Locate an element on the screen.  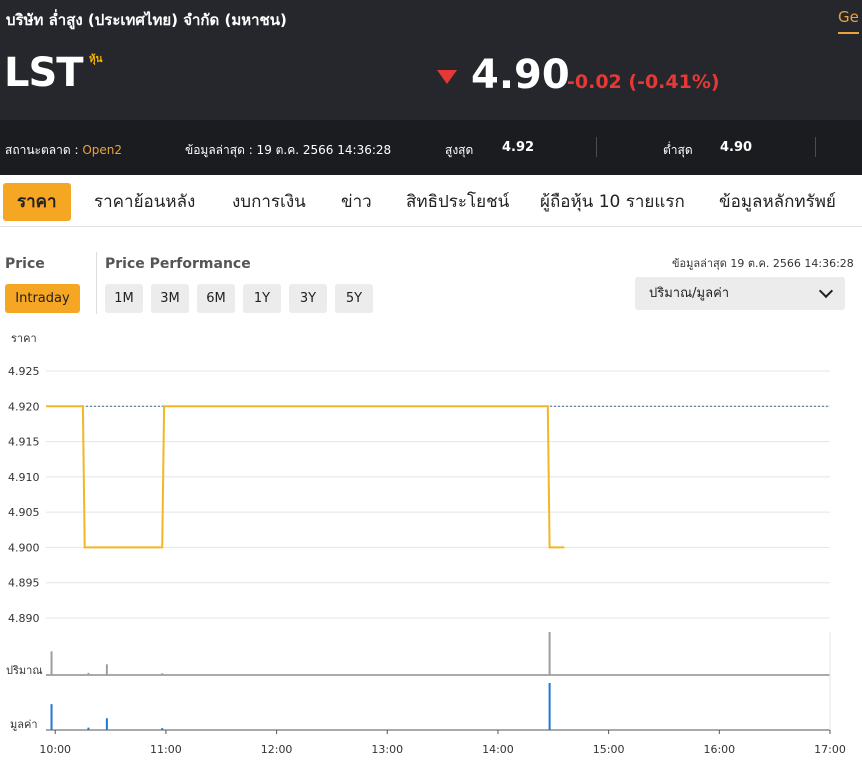
volume-value-dropdown: ปริมาณ/มูลค่า is located at coordinates (740, 293).